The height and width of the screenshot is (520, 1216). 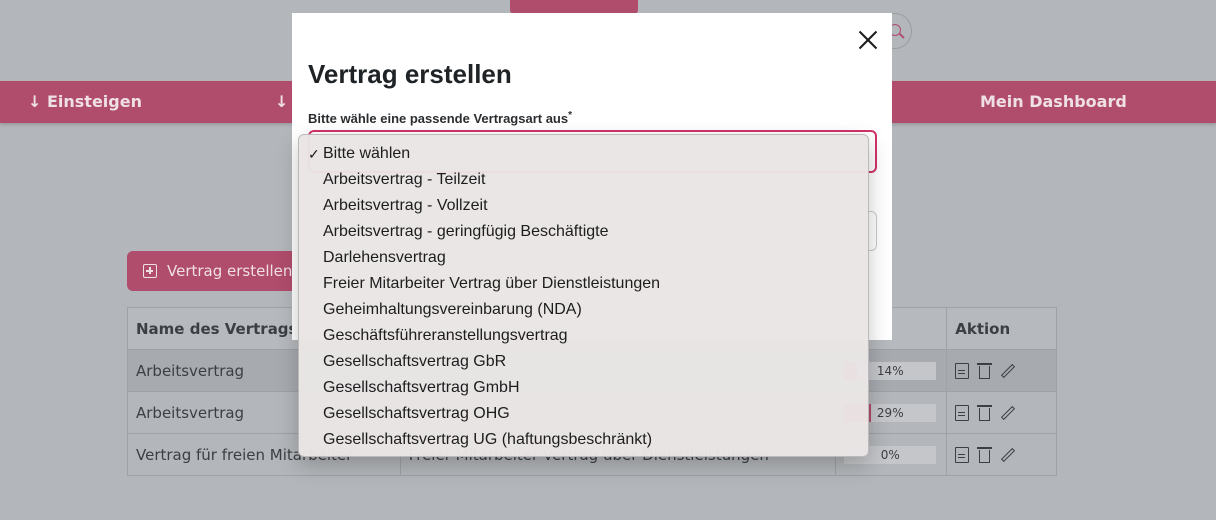 What do you see at coordinates (583, 388) in the screenshot?
I see `dropdown-option: Gesellschaftsvertrag GmbH` at bounding box center [583, 388].